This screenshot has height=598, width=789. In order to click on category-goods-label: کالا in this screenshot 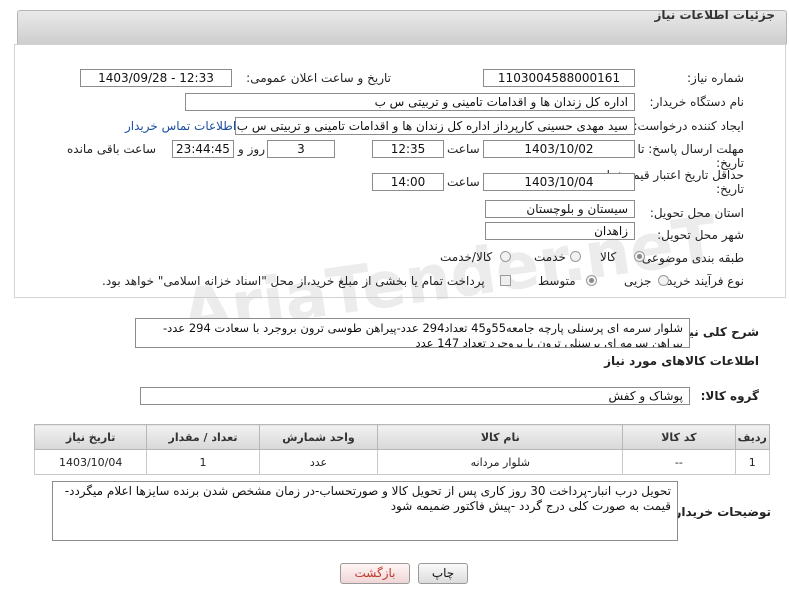, I will do `click(608, 257)`.